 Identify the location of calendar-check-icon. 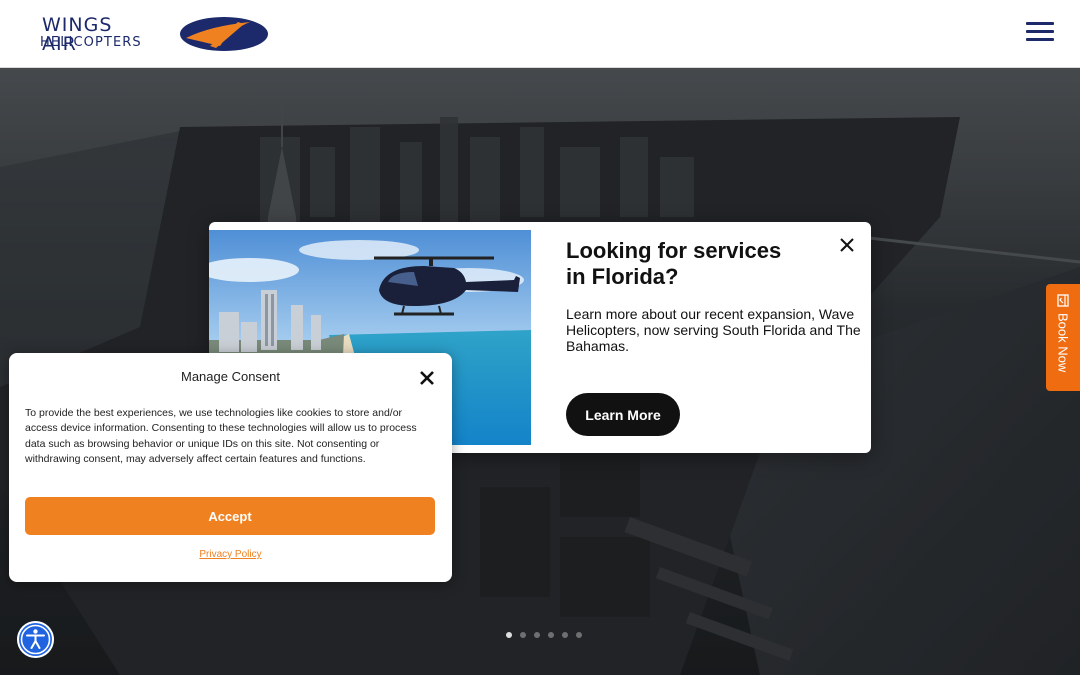
(1062, 300).